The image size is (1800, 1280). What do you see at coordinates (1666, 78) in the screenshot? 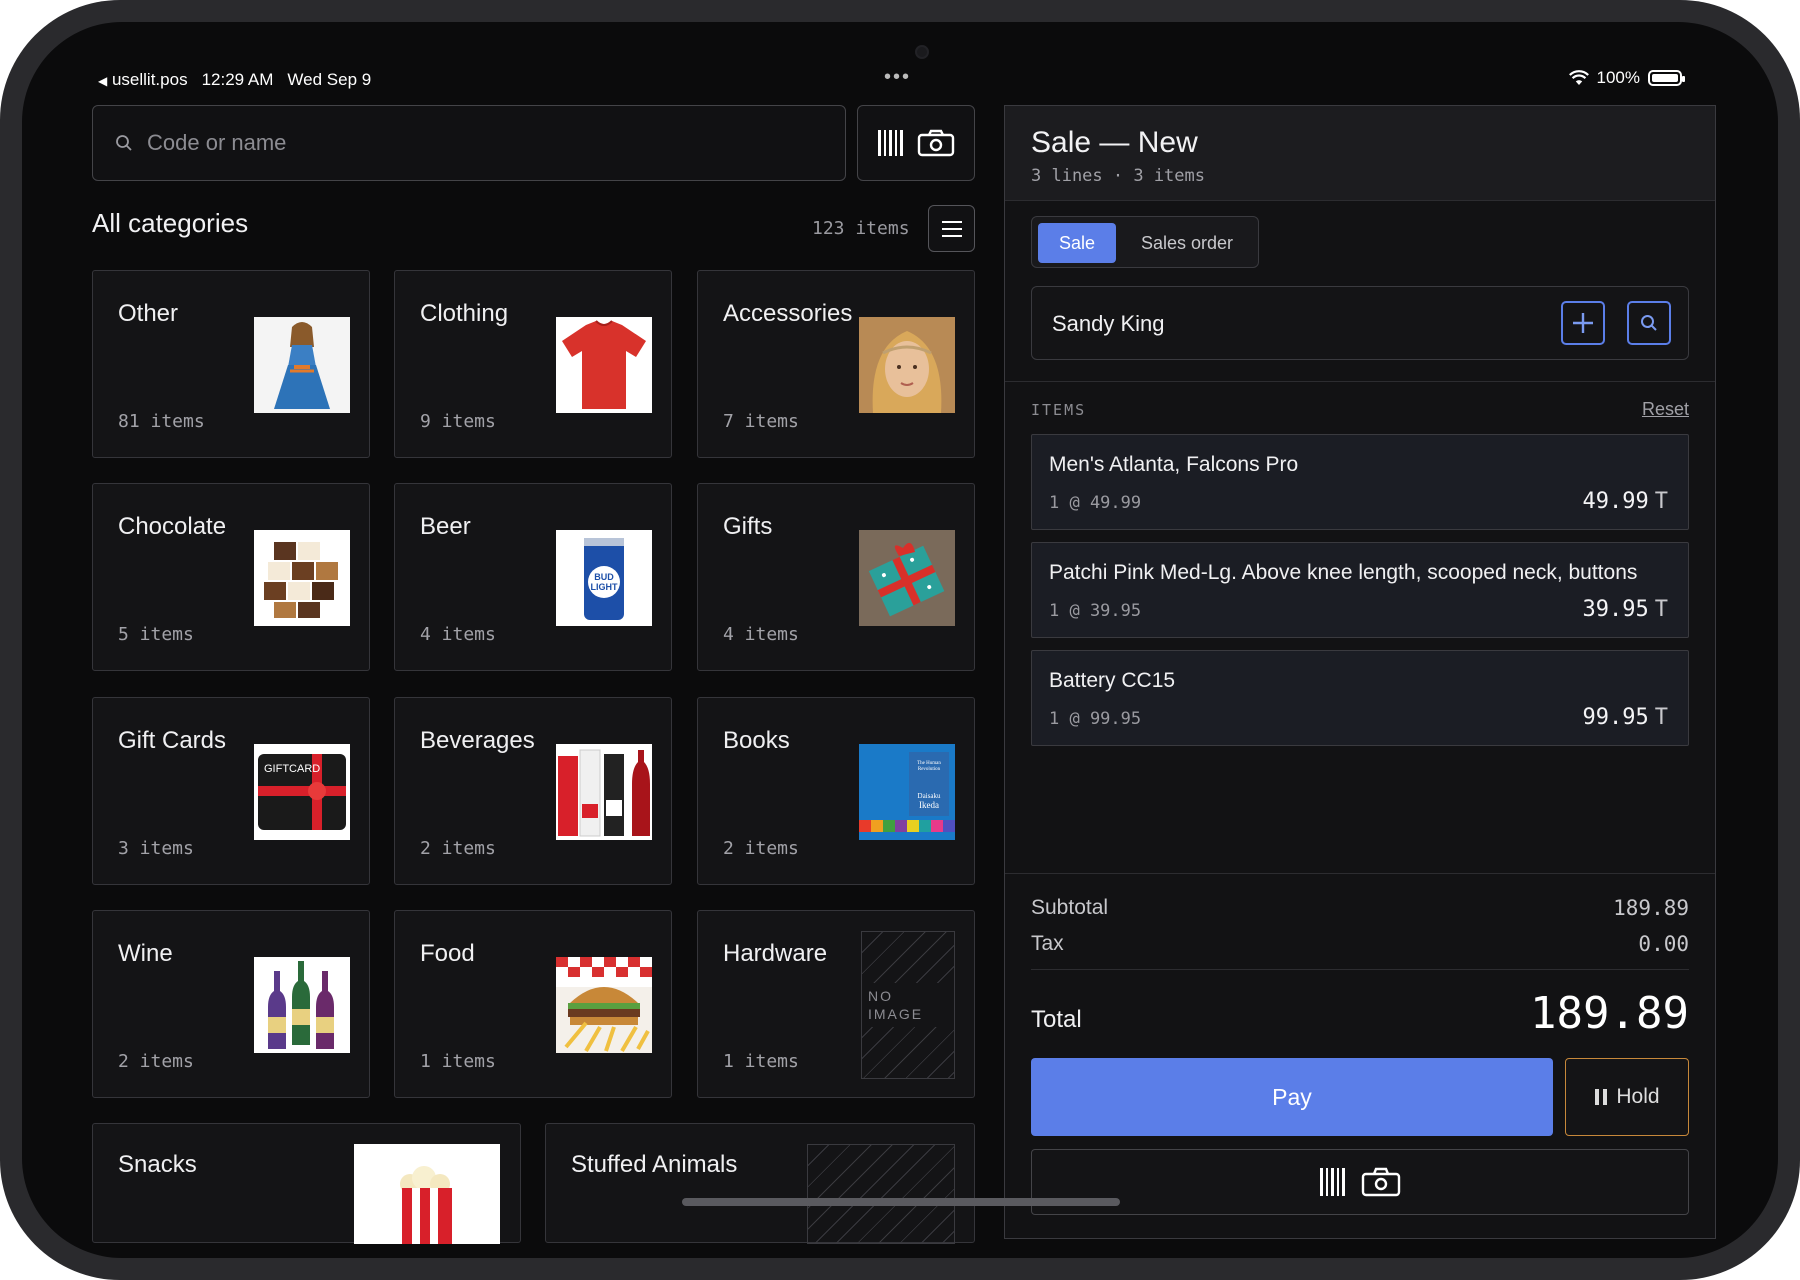
I see `battery-icon` at bounding box center [1666, 78].